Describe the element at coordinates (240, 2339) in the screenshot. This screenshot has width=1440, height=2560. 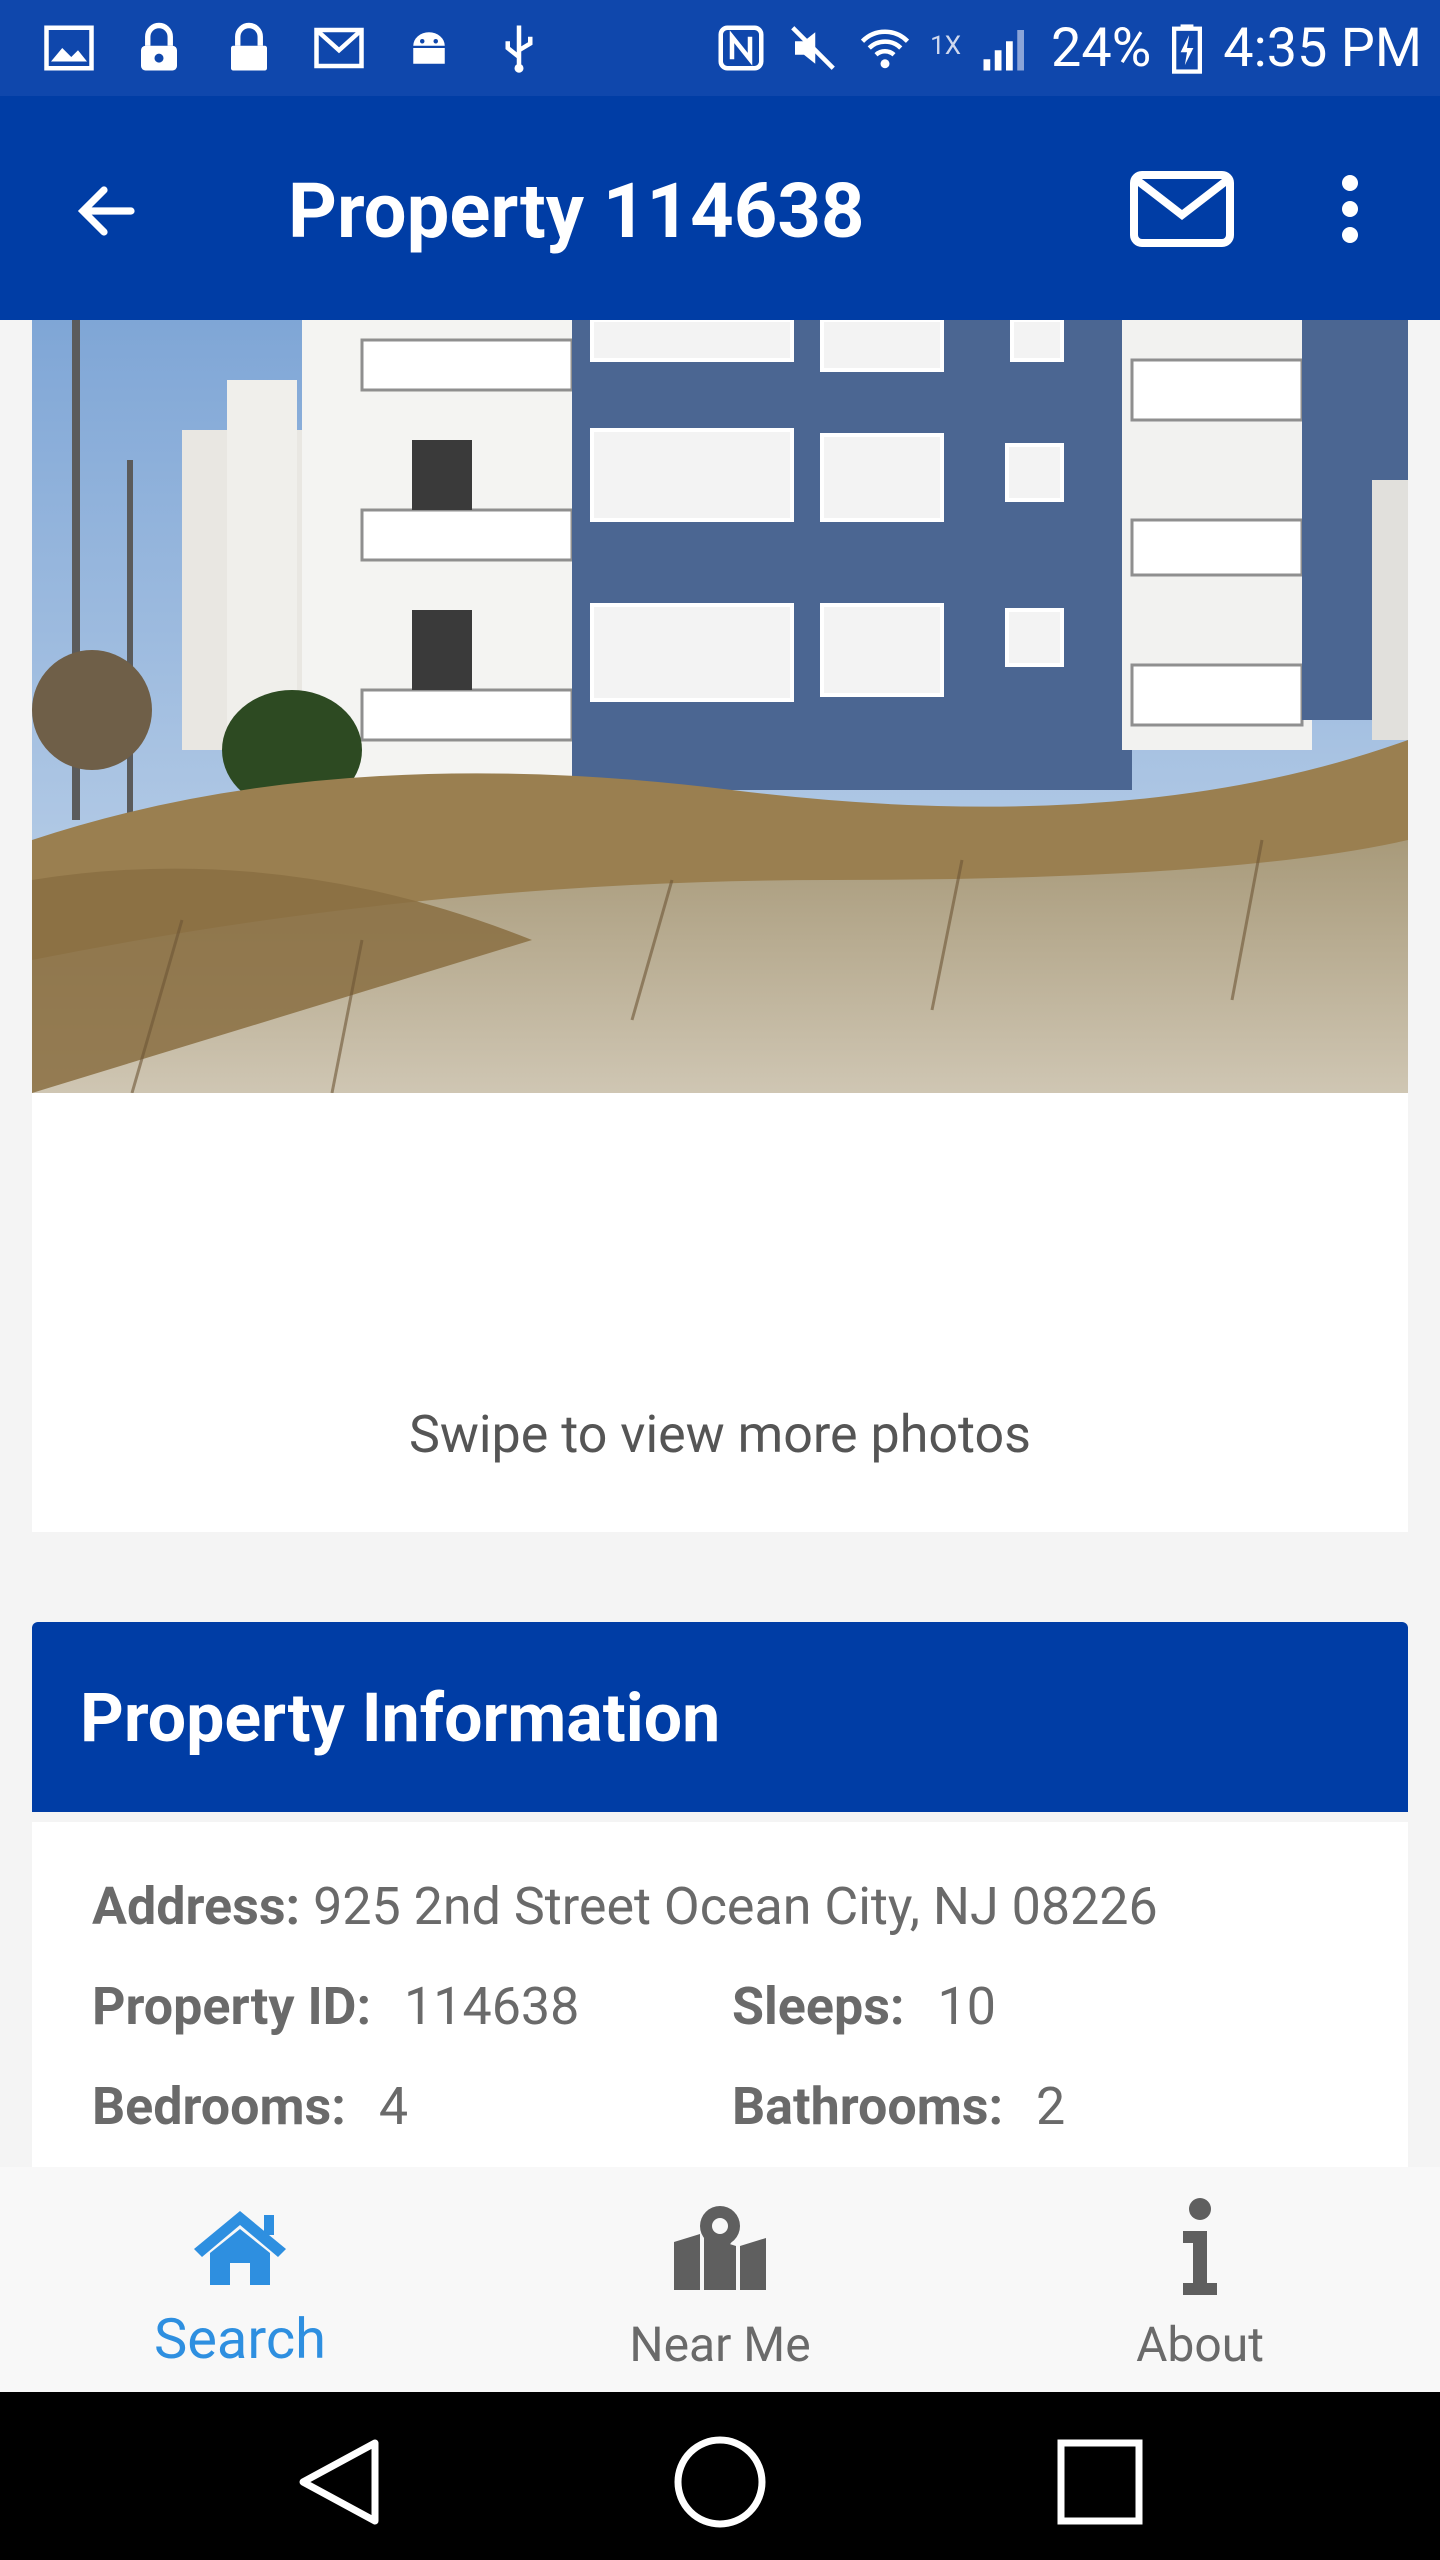
I see `nav-label: Search` at that location.